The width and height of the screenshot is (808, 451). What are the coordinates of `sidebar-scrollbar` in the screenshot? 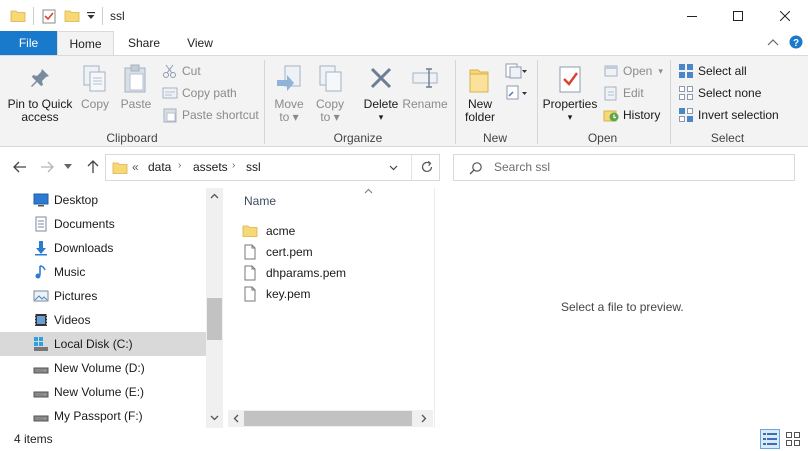 It's located at (214, 308).